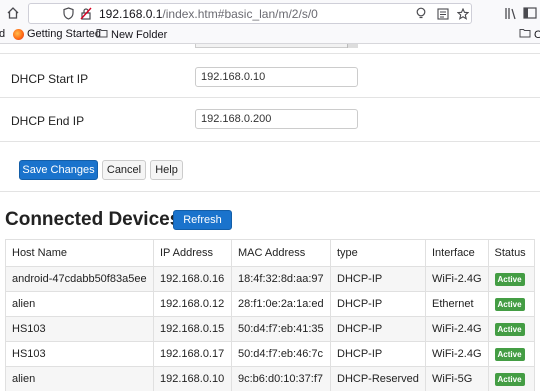 The height and width of the screenshot is (391, 540). I want to click on column-header-host-name: Host Name, so click(79, 253).